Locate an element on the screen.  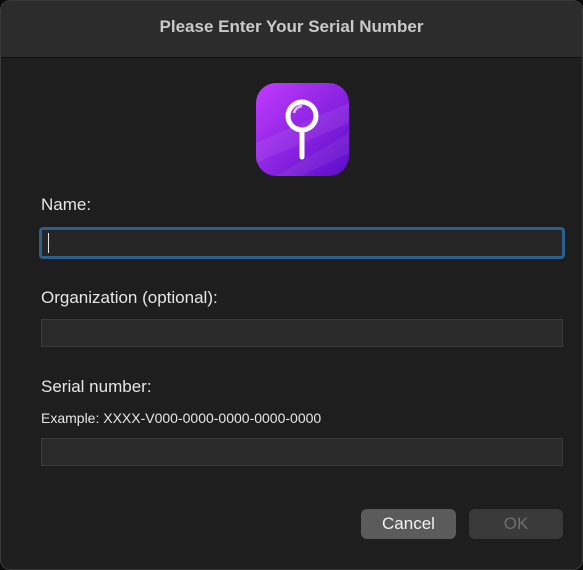
text-caret is located at coordinates (48, 243).